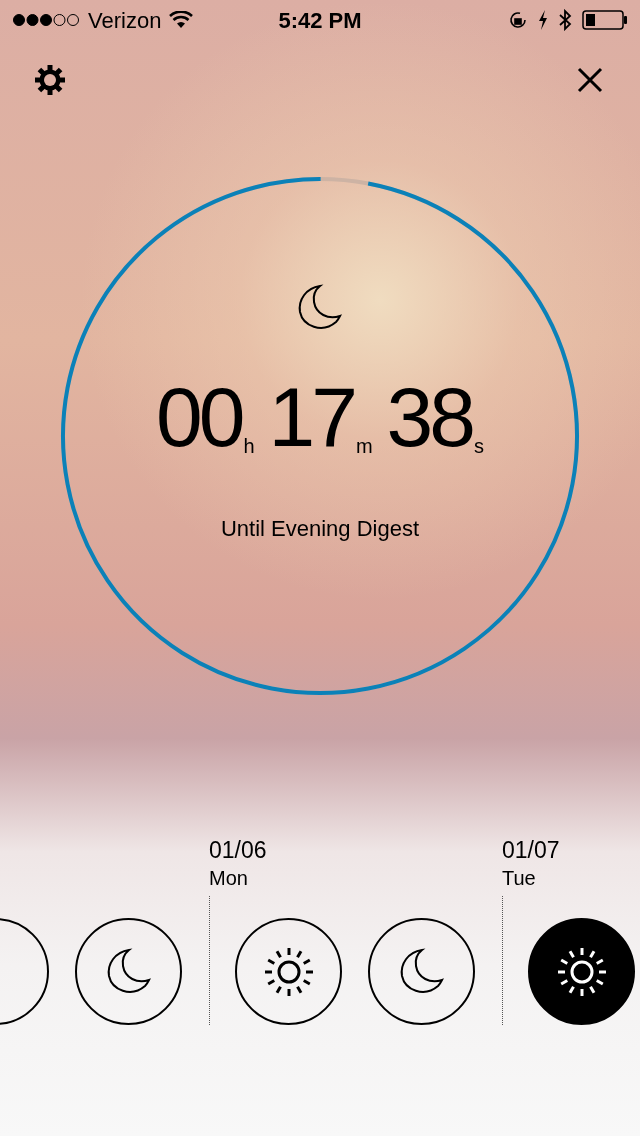 This screenshot has height=1136, width=640. What do you see at coordinates (238, 850) in the screenshot?
I see `day-date: 01/06` at bounding box center [238, 850].